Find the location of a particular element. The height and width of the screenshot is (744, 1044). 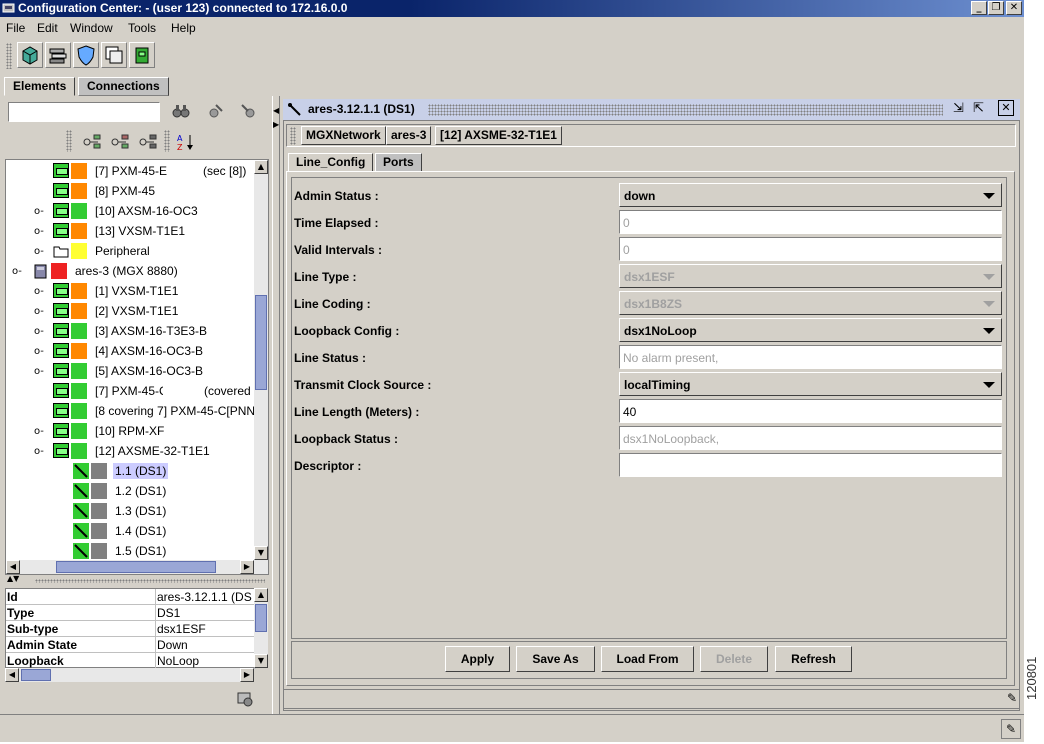

tab-ports: Ports is located at coordinates (398, 162).